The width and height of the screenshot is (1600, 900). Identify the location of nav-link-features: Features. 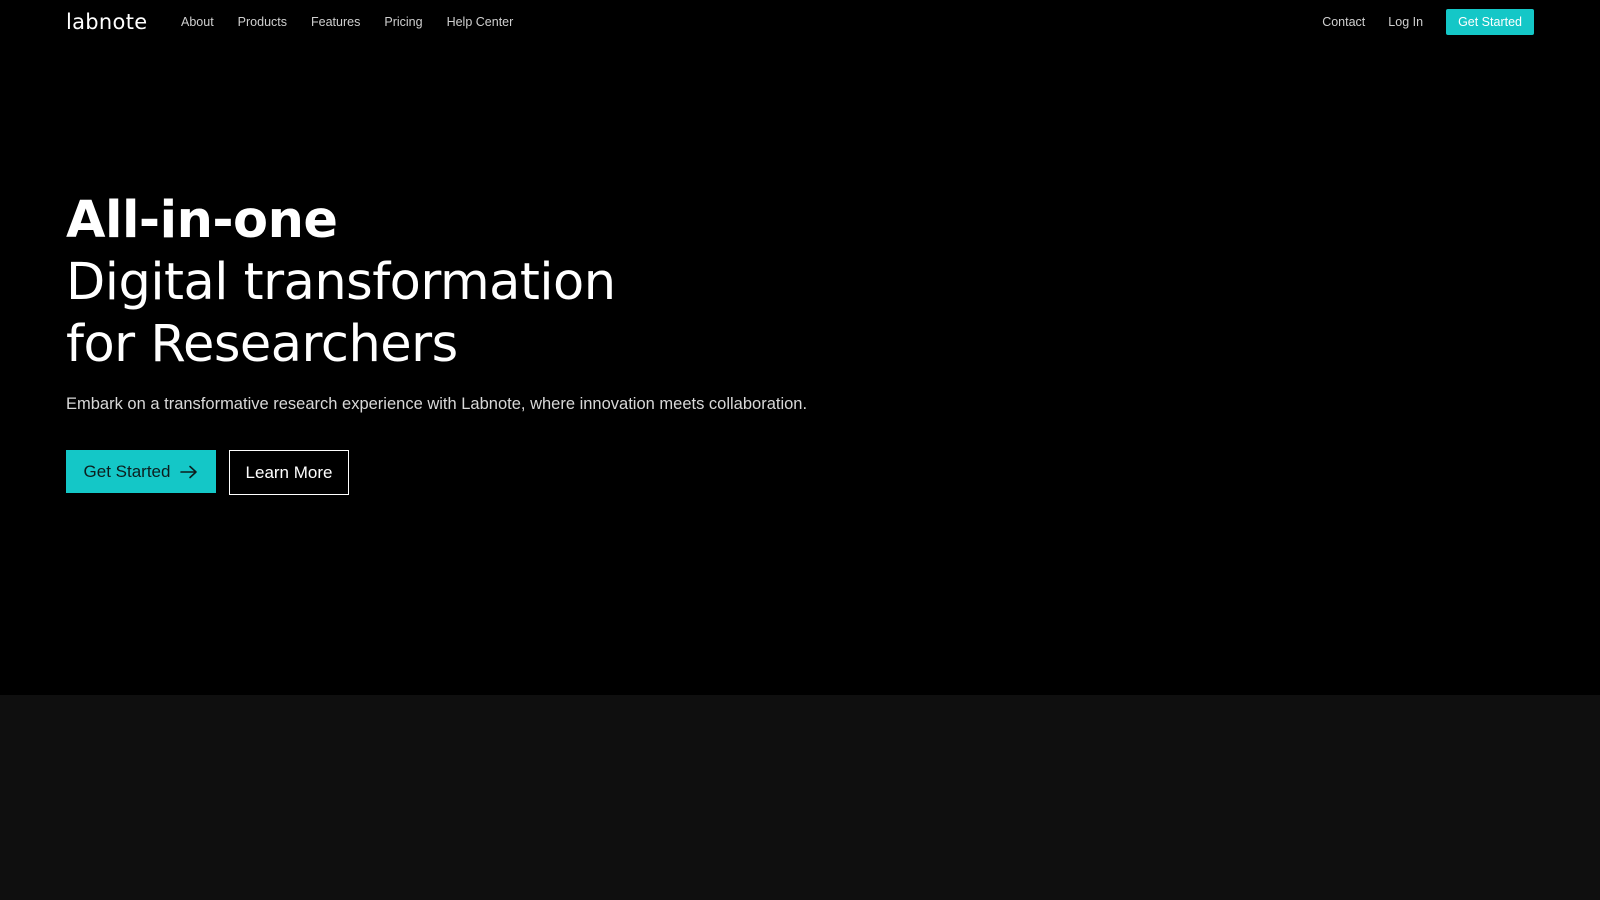
(335, 22).